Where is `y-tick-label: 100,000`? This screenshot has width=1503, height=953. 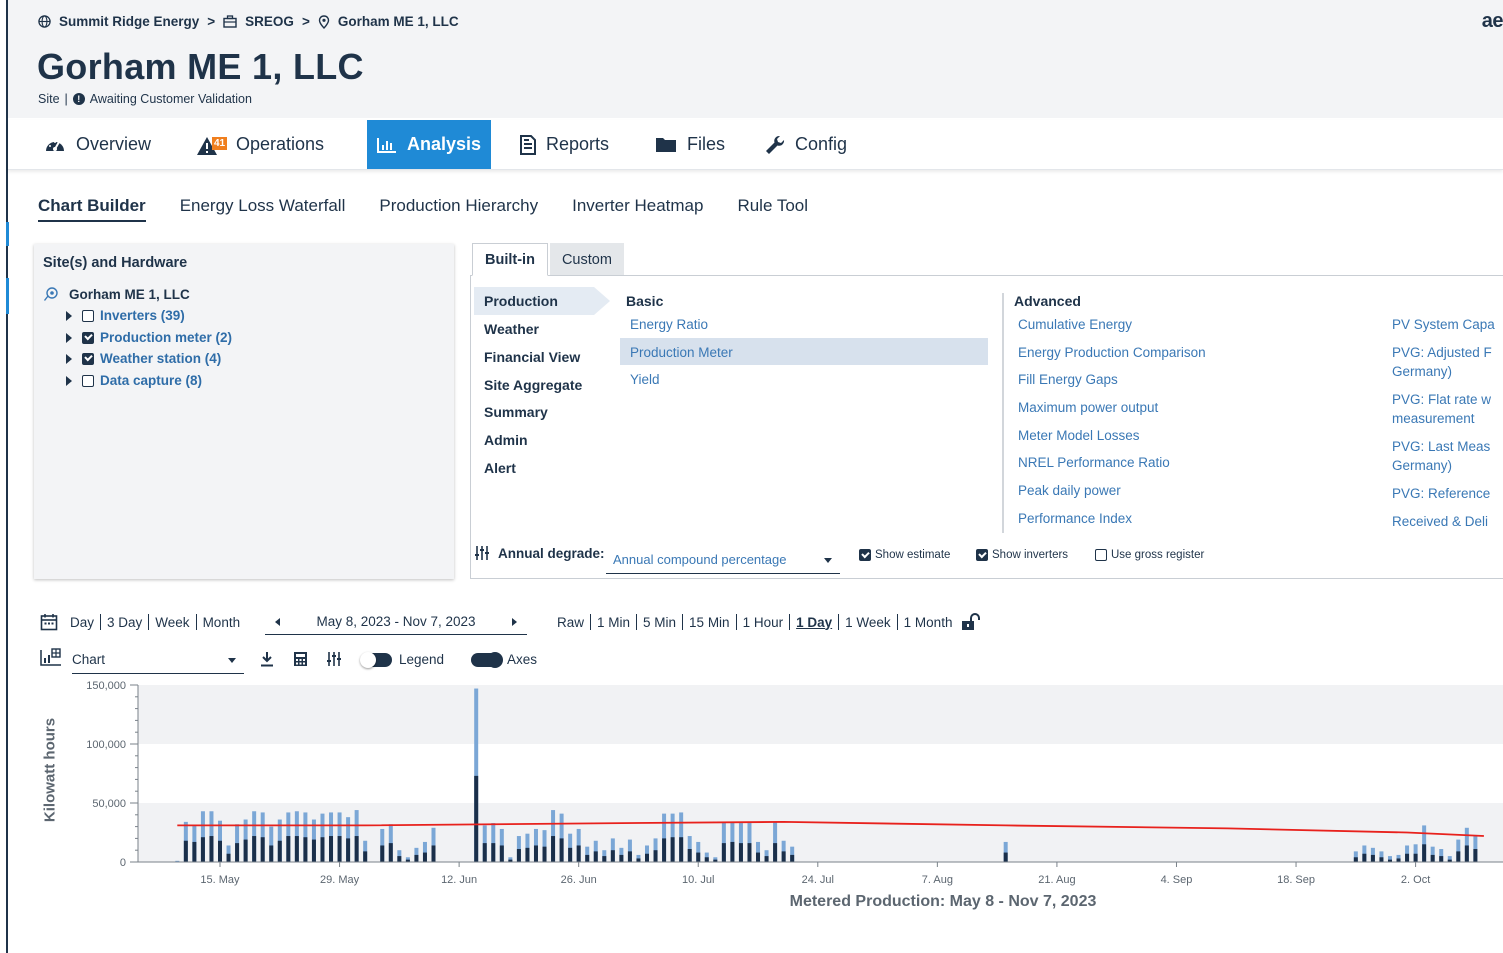 y-tick-label: 100,000 is located at coordinates (106, 745).